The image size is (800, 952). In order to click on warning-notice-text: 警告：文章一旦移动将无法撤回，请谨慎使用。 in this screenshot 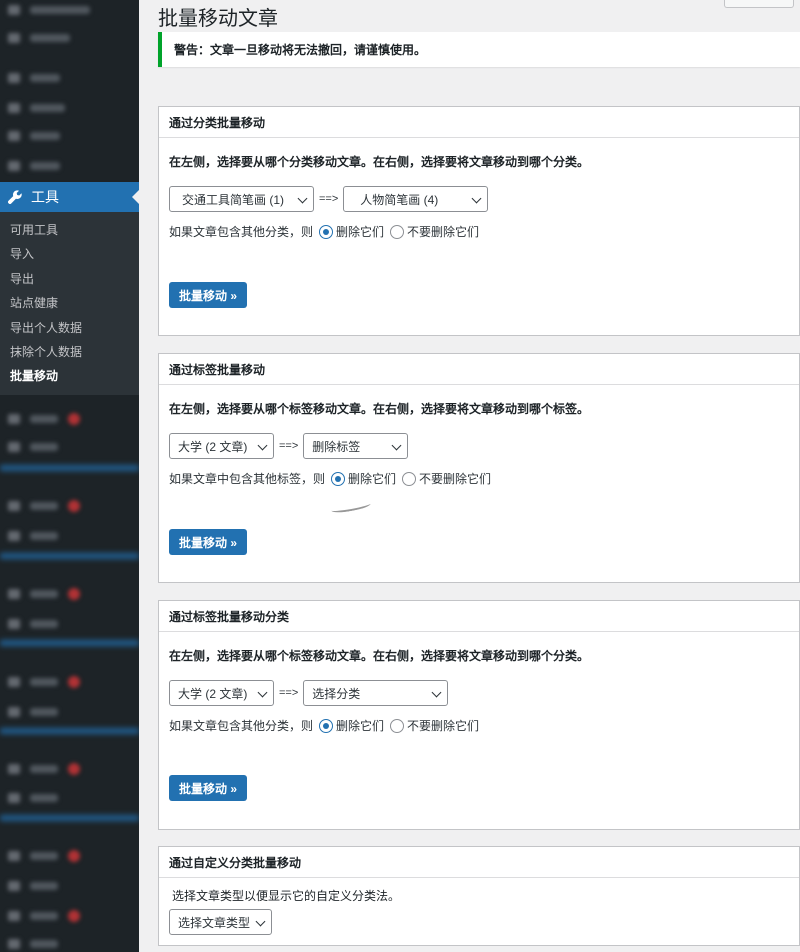, I will do `click(300, 50)`.